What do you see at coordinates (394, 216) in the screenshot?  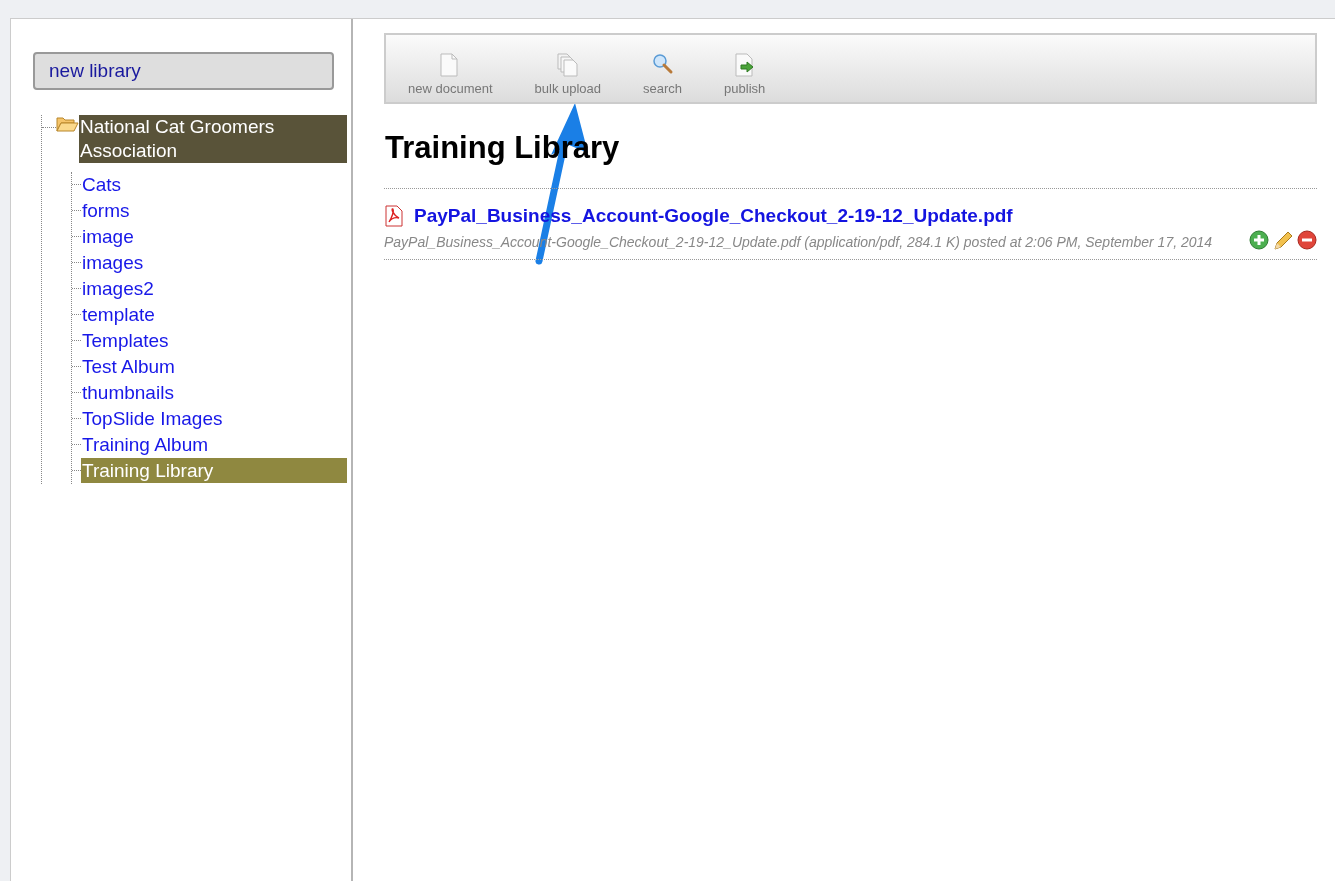 I see `pdf-icon` at bounding box center [394, 216].